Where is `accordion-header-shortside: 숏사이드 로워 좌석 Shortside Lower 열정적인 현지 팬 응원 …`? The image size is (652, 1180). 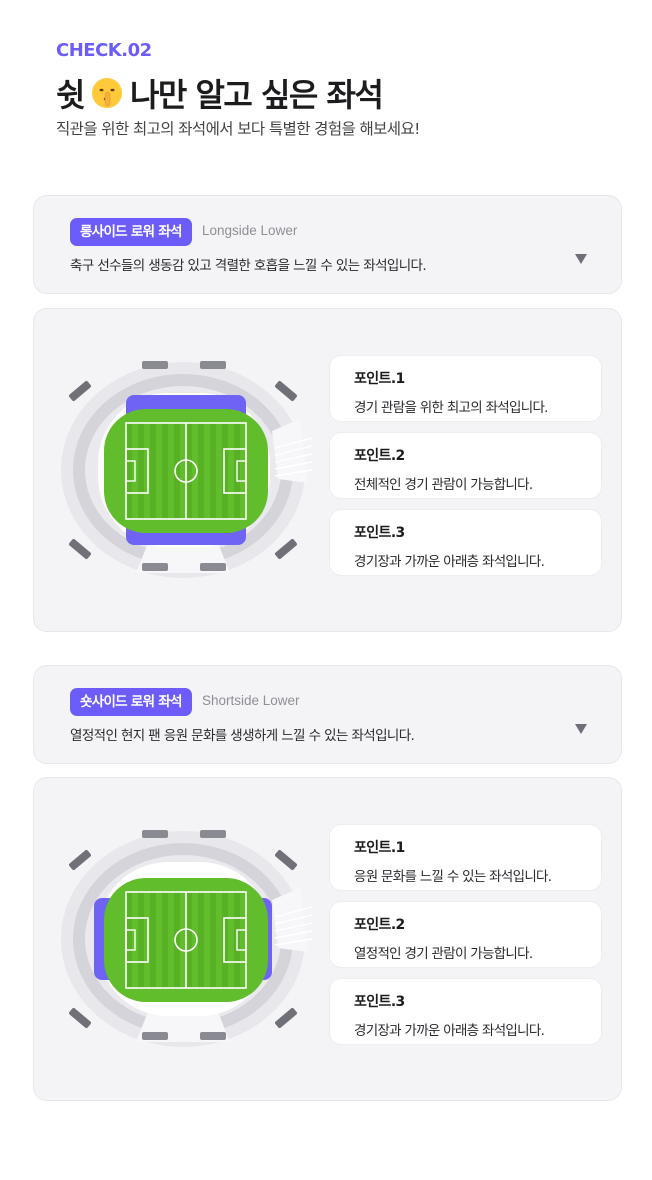 accordion-header-shortside: 숏사이드 로워 좌석 Shortside Lower 열정적인 현지 팬 응원 … is located at coordinates (327, 714).